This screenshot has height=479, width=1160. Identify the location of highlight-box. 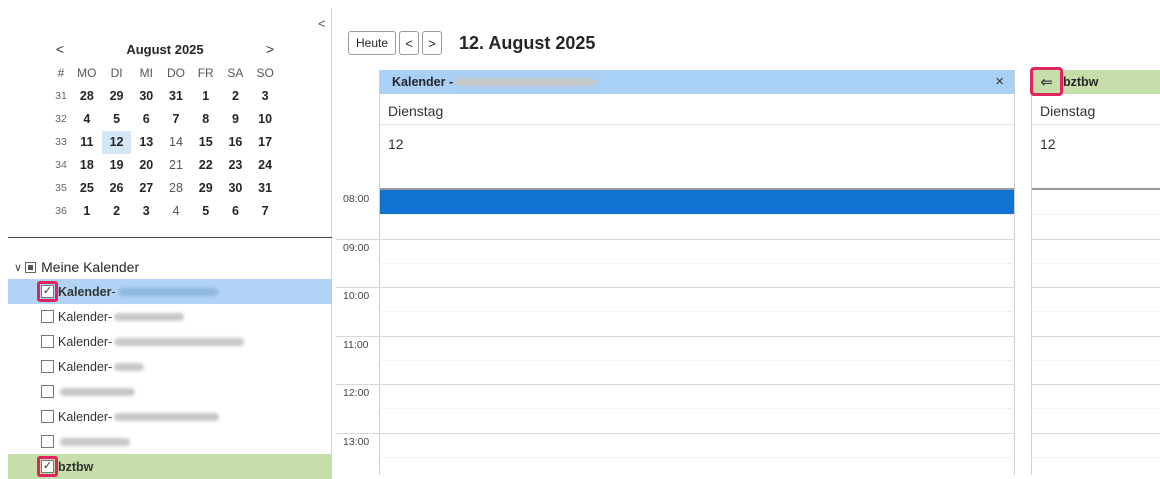
(47, 466).